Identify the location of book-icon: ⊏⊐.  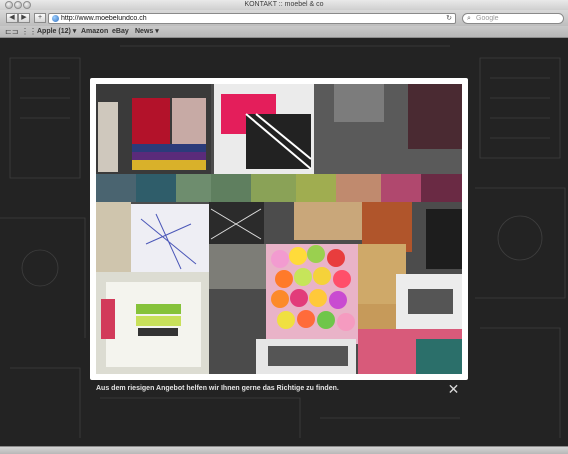
(11, 31).